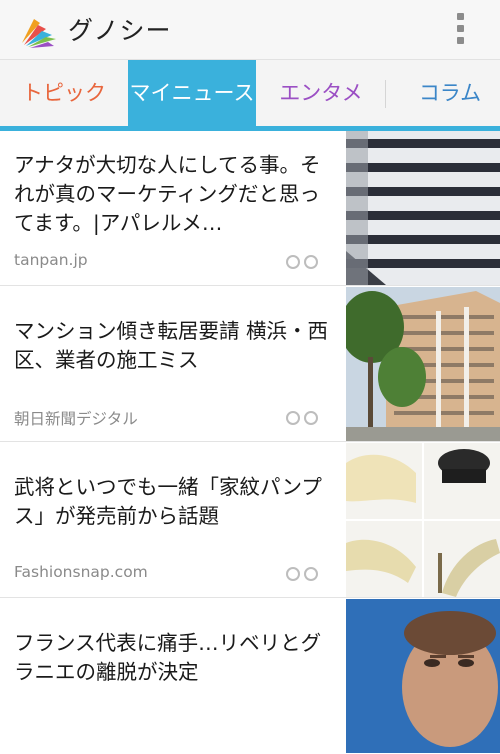 This screenshot has height=754, width=500. I want to click on tab-topic: トピック, so click(64, 93).